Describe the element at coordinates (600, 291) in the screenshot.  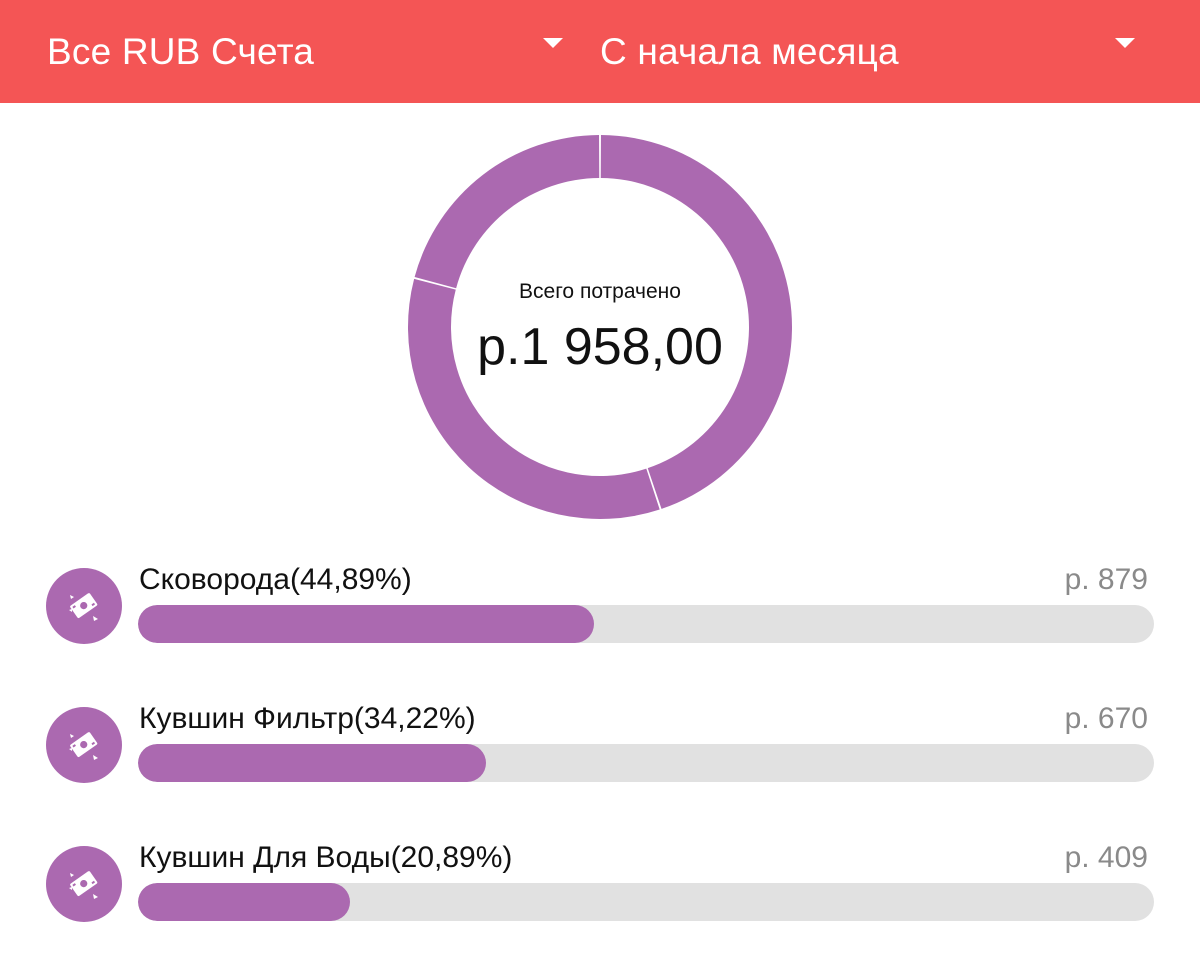
I see `total-spent-caption: Всего потрачено` at that location.